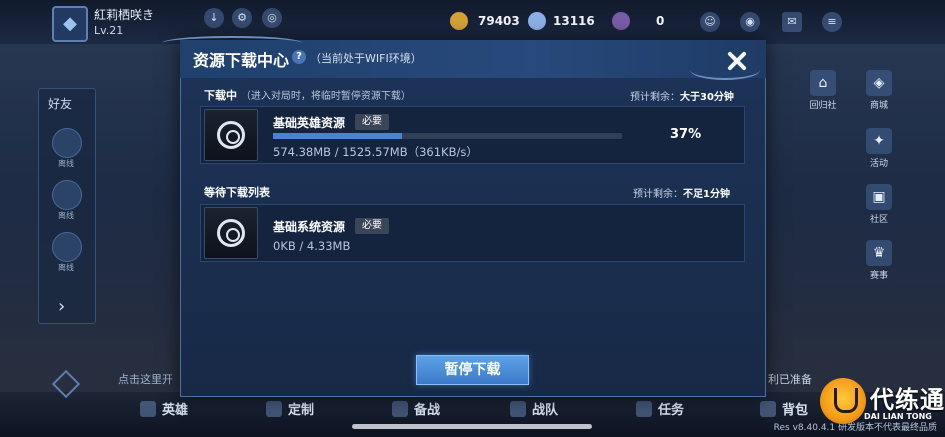 The width and height of the screenshot is (945, 437). Describe the element at coordinates (790, 379) in the screenshot. I see `hint-right: 利已准备` at that location.